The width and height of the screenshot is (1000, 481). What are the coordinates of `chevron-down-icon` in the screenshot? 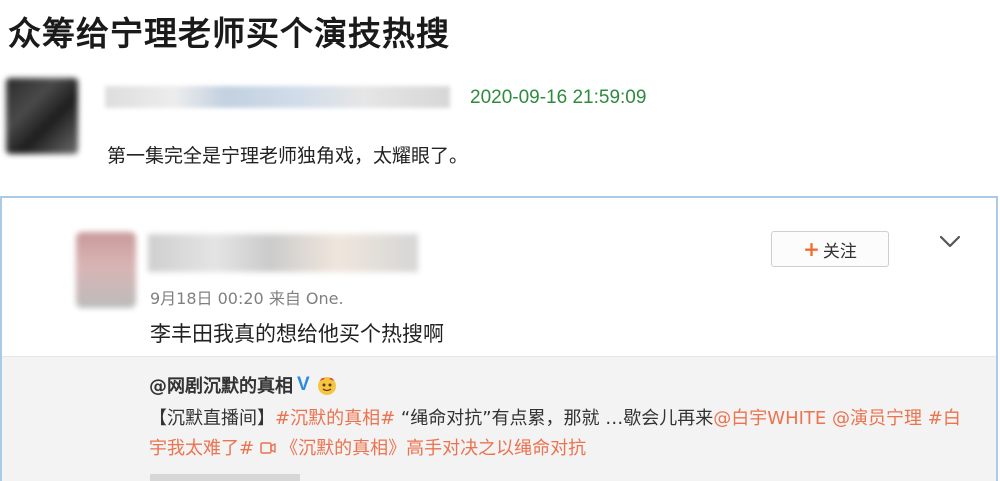 It's located at (950, 242).